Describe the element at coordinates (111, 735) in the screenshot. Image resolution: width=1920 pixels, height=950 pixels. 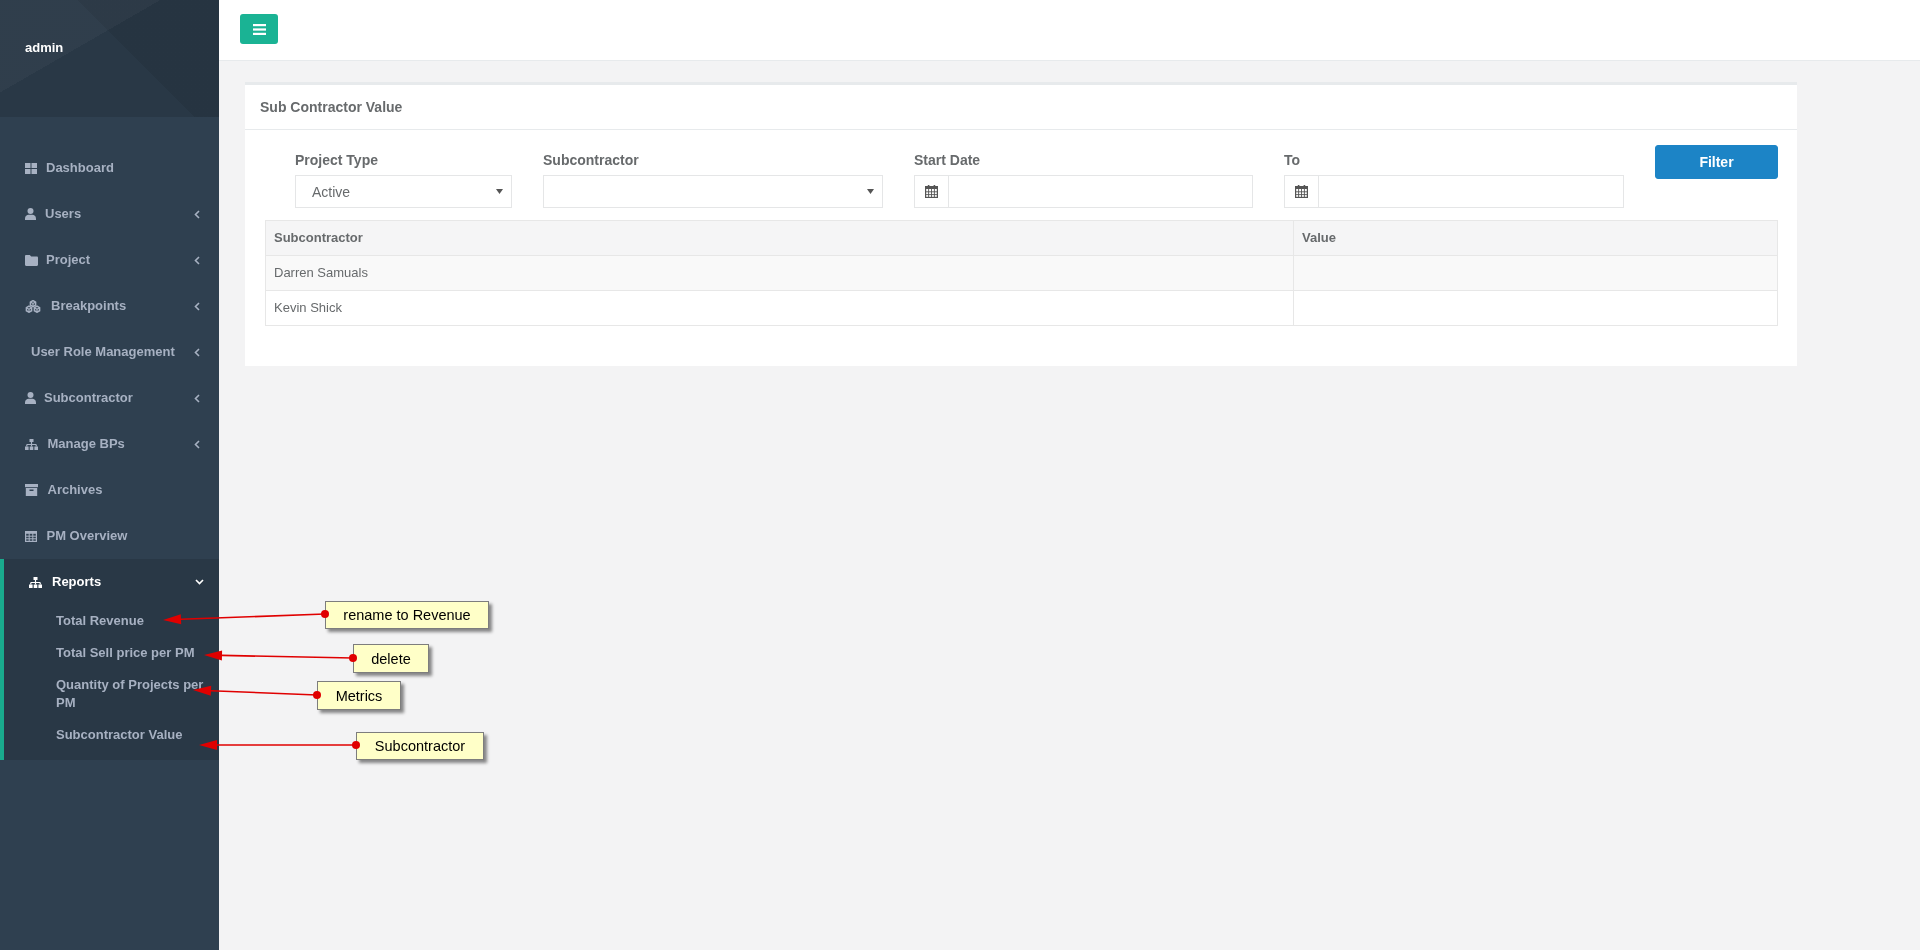
I see `submenu-item: Subcontractor Value` at that location.